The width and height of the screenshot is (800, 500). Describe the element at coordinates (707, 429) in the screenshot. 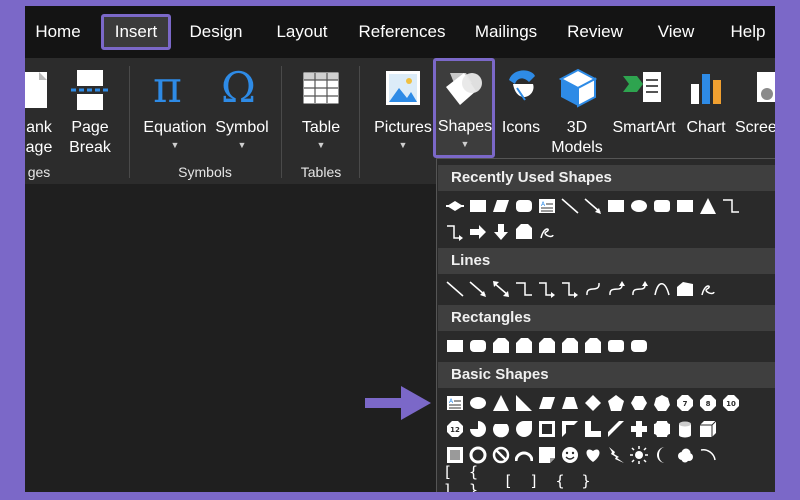

I see `shape-cube-icon` at that location.